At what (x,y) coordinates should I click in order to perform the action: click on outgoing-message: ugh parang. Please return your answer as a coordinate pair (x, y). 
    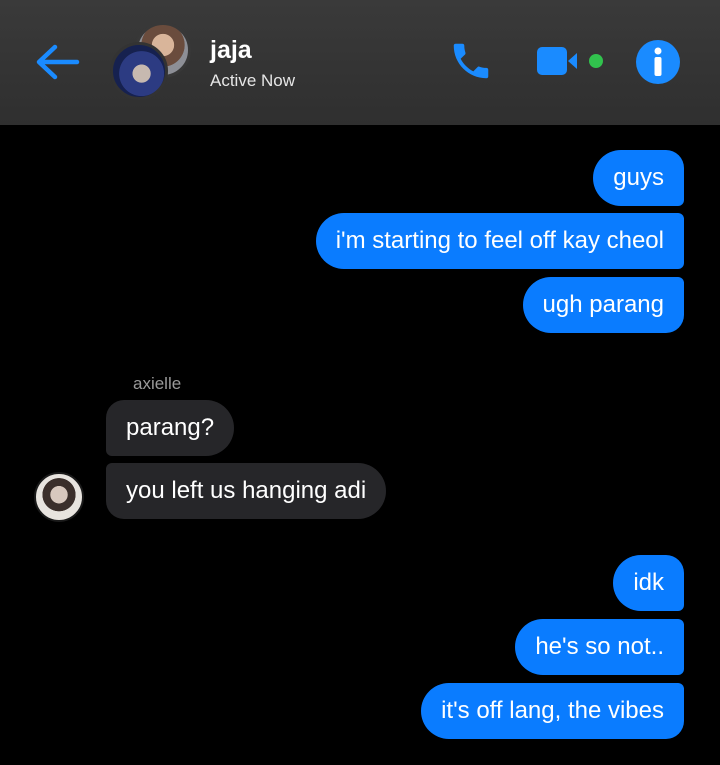
    Looking at the image, I should click on (603, 305).